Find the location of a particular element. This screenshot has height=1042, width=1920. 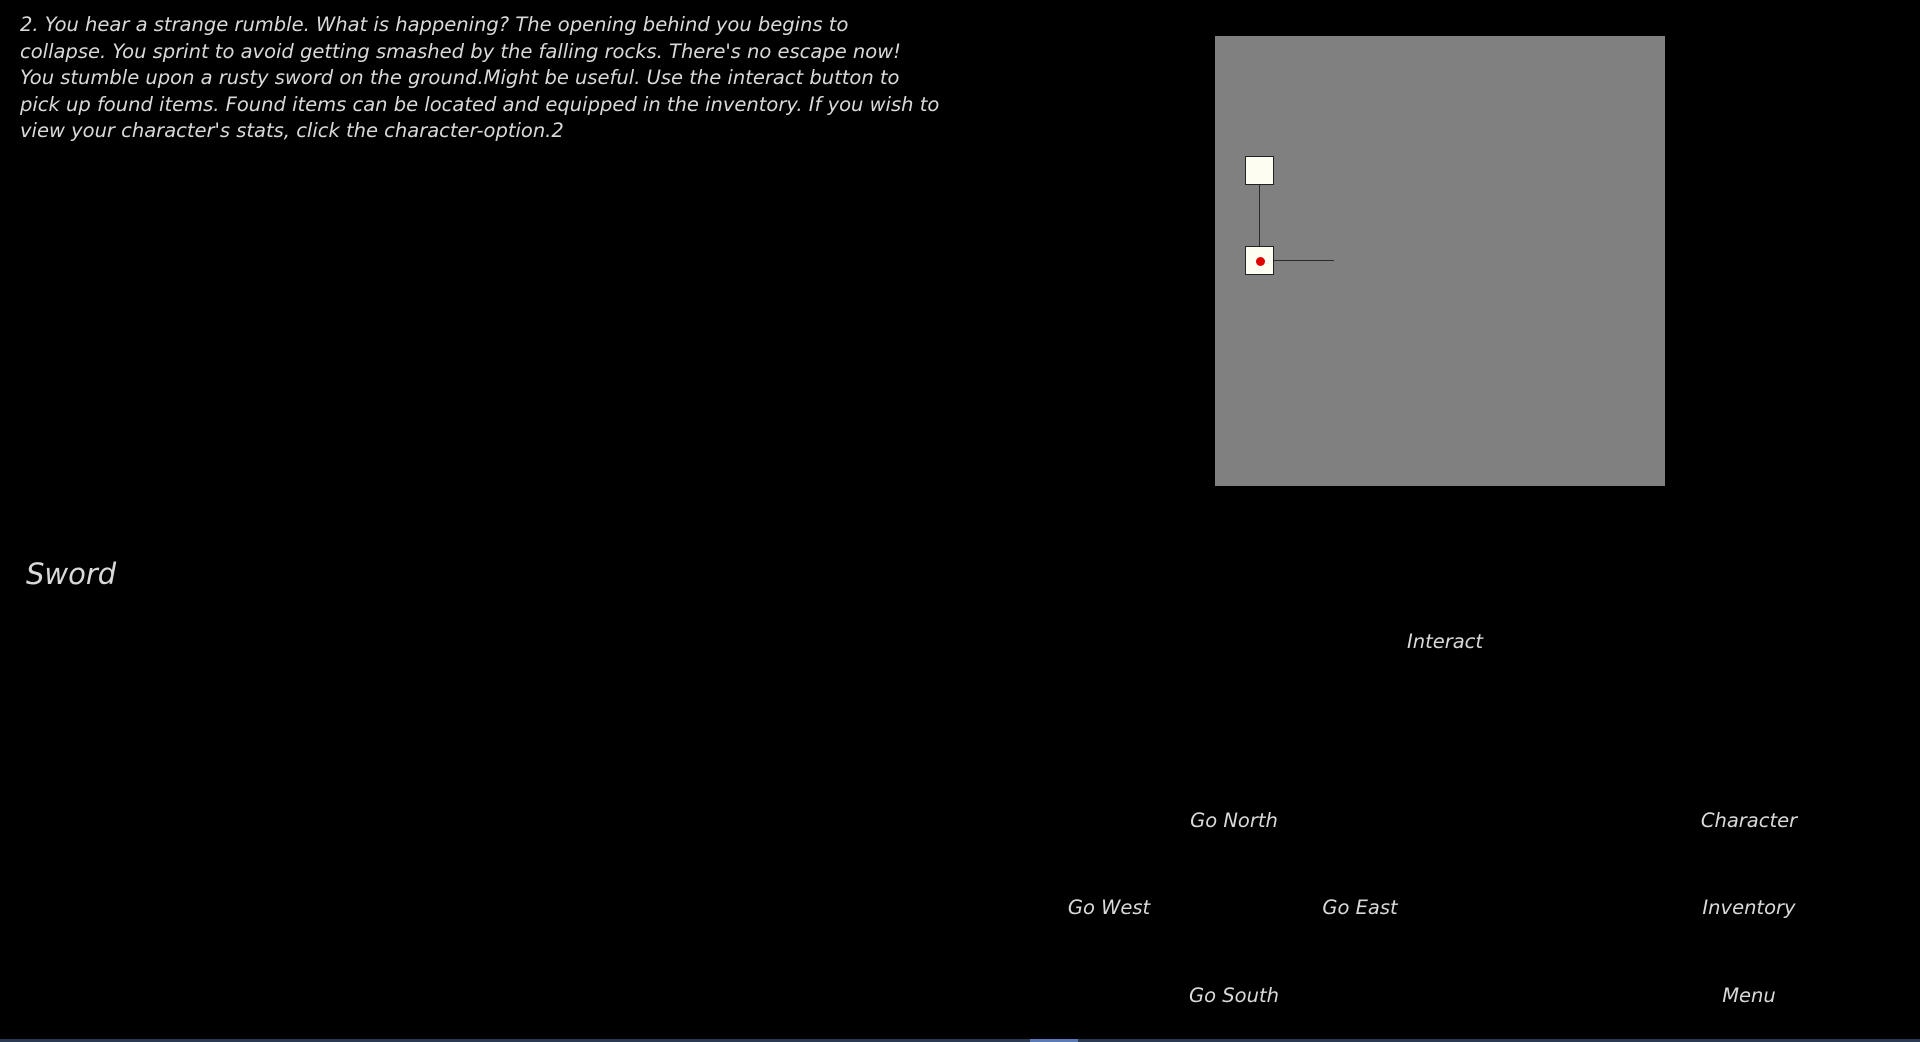

go-south-button: Go South is located at coordinates (1234, 996).